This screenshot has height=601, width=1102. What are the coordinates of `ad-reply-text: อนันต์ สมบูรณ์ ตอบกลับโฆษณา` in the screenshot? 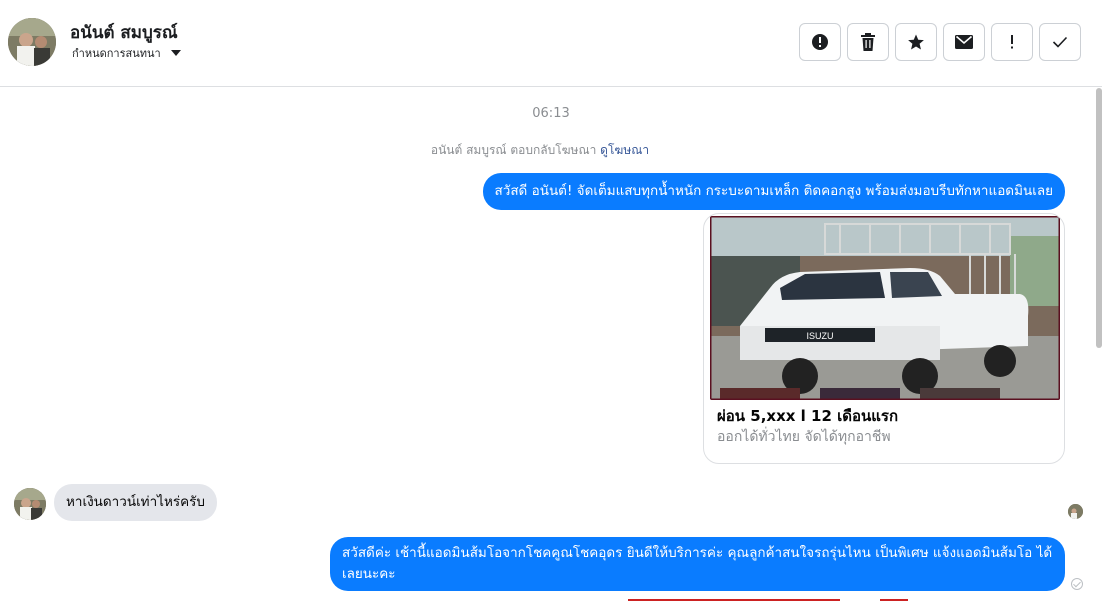 It's located at (513, 150).